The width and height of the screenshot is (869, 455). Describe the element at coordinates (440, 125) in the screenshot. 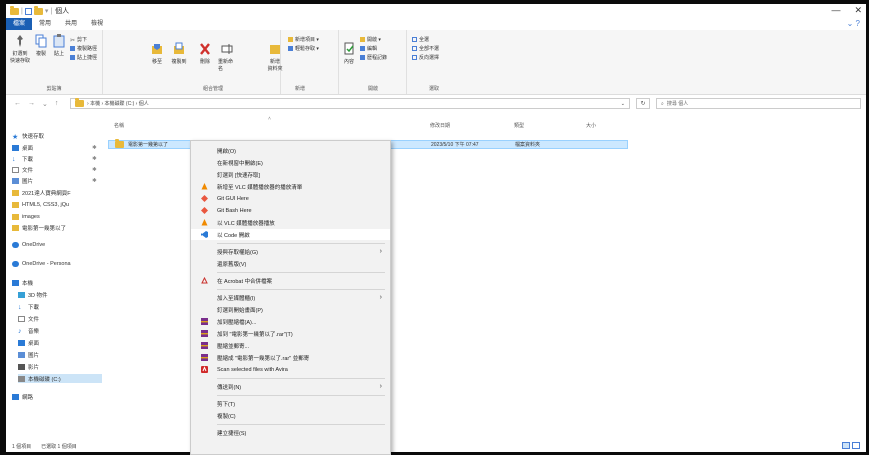

I see `column-header-date: 修改日期` at that location.